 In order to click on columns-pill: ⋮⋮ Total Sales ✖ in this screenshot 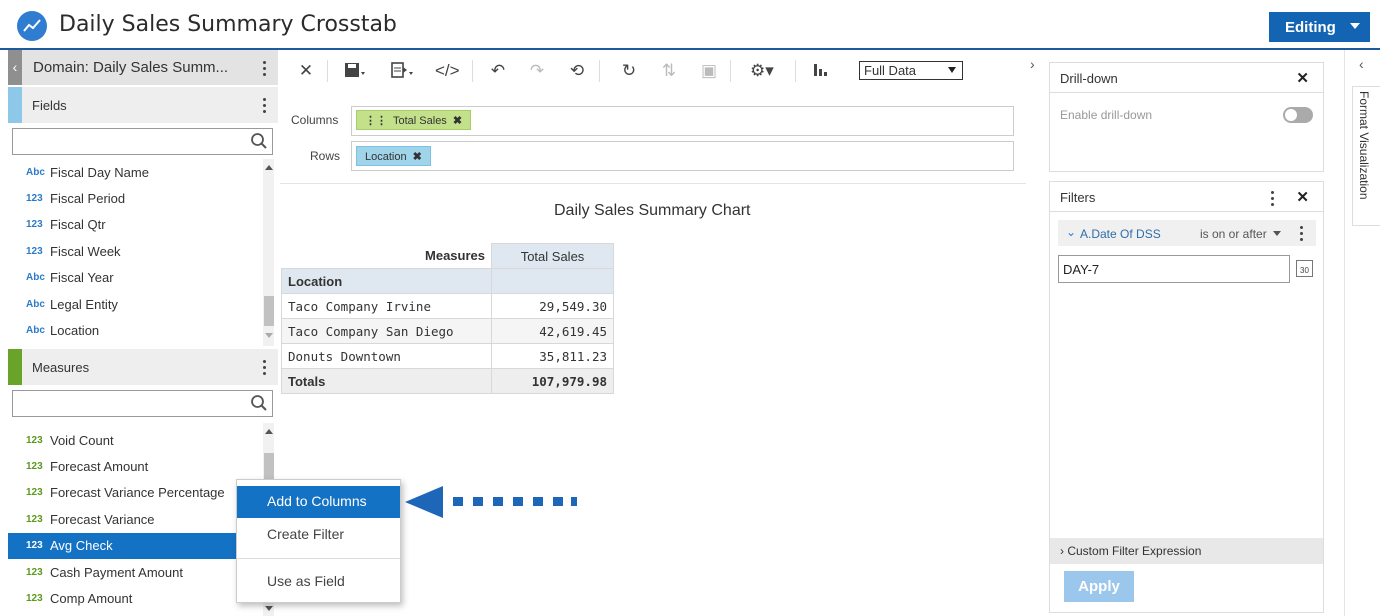, I will do `click(414, 120)`.